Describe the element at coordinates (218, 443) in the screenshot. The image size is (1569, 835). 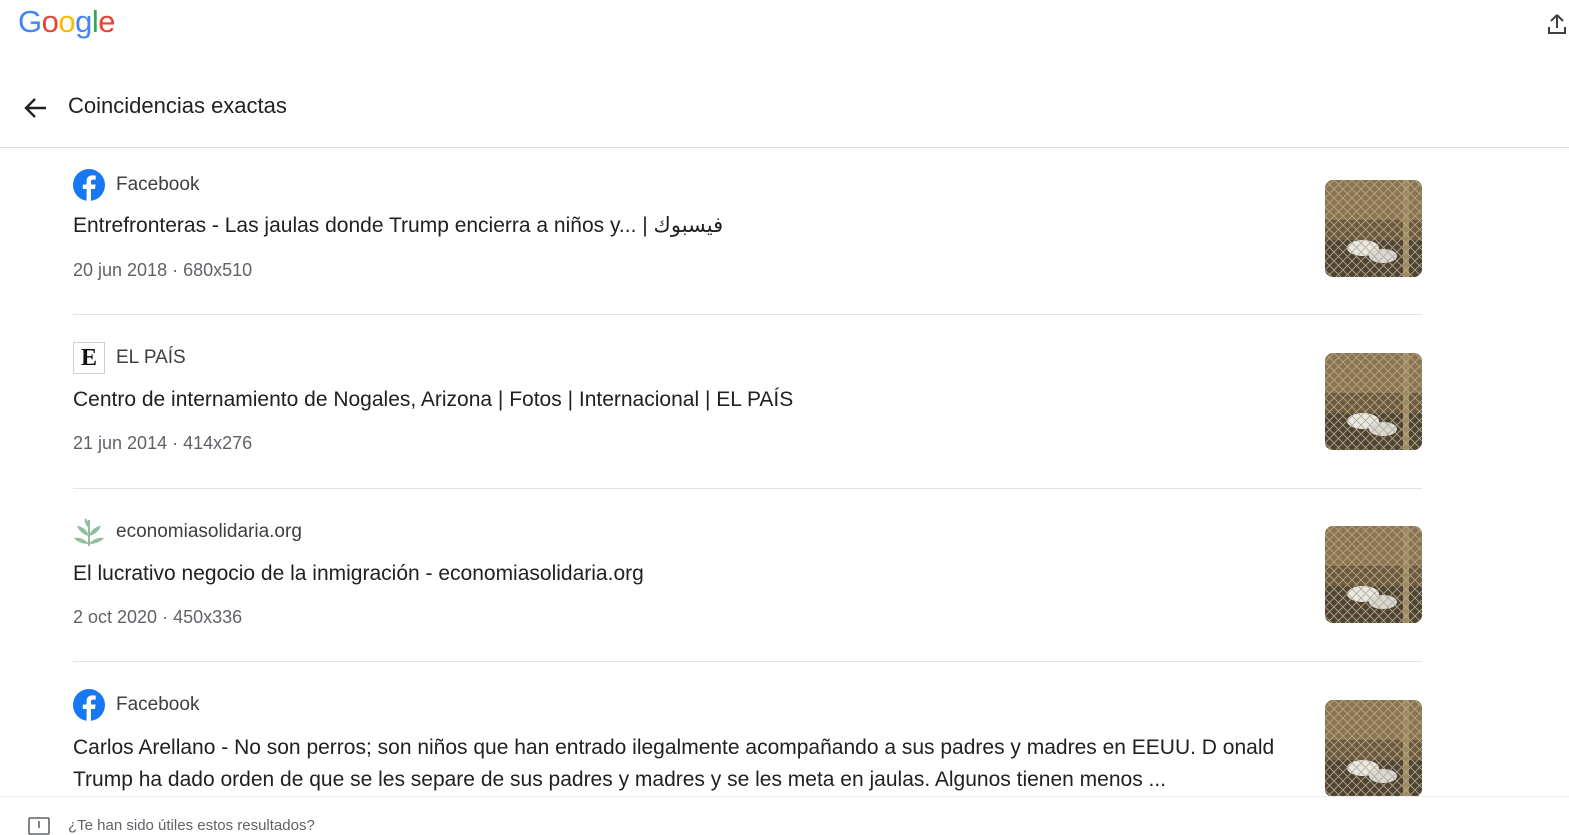
I see `result-dimensions: 414x276` at that location.